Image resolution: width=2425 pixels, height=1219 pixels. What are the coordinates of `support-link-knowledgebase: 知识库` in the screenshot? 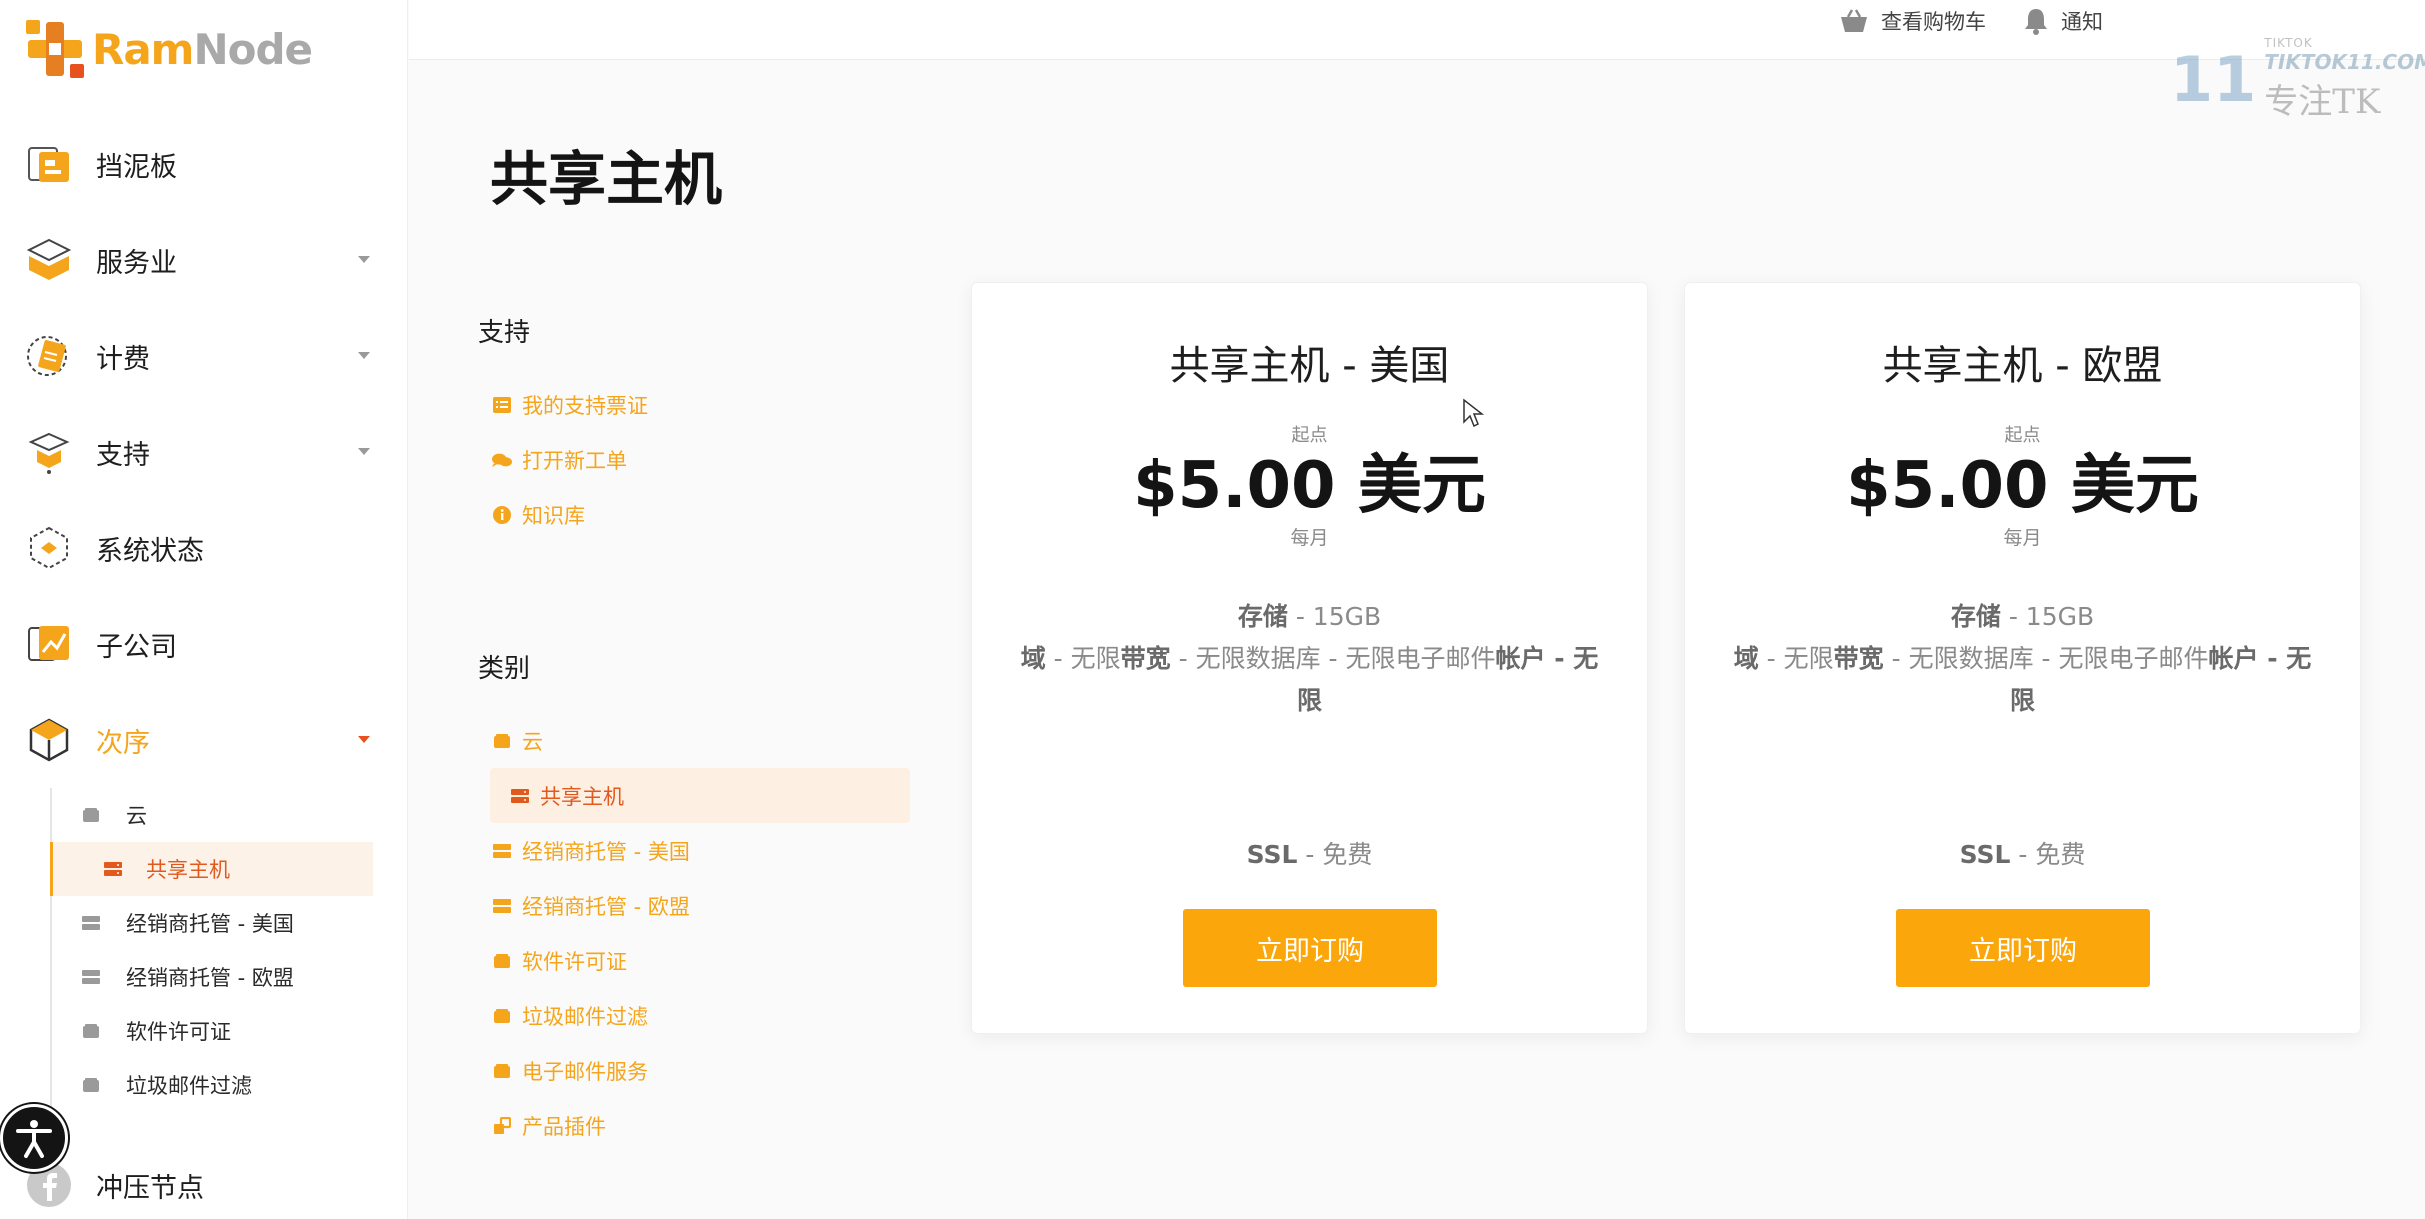 It's located at (694, 514).